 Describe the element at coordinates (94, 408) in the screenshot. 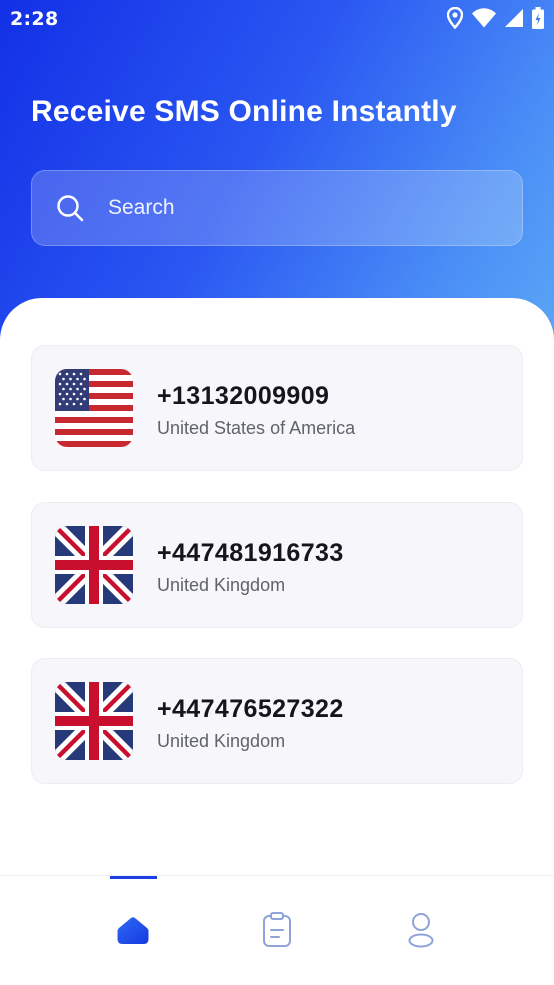

I see `us-flag-icon` at that location.